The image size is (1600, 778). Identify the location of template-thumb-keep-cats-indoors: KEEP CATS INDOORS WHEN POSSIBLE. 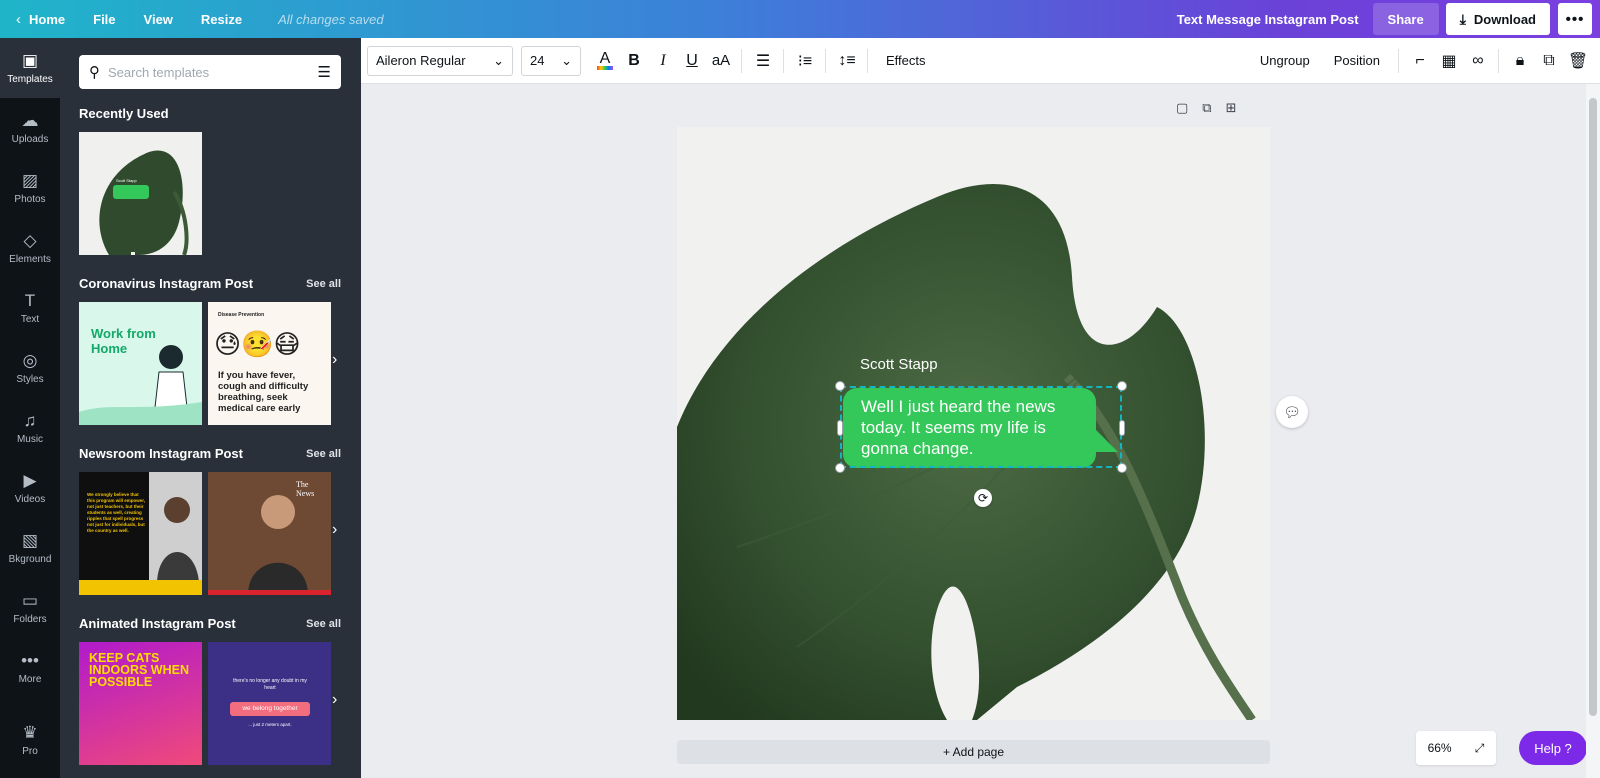
(140, 703).